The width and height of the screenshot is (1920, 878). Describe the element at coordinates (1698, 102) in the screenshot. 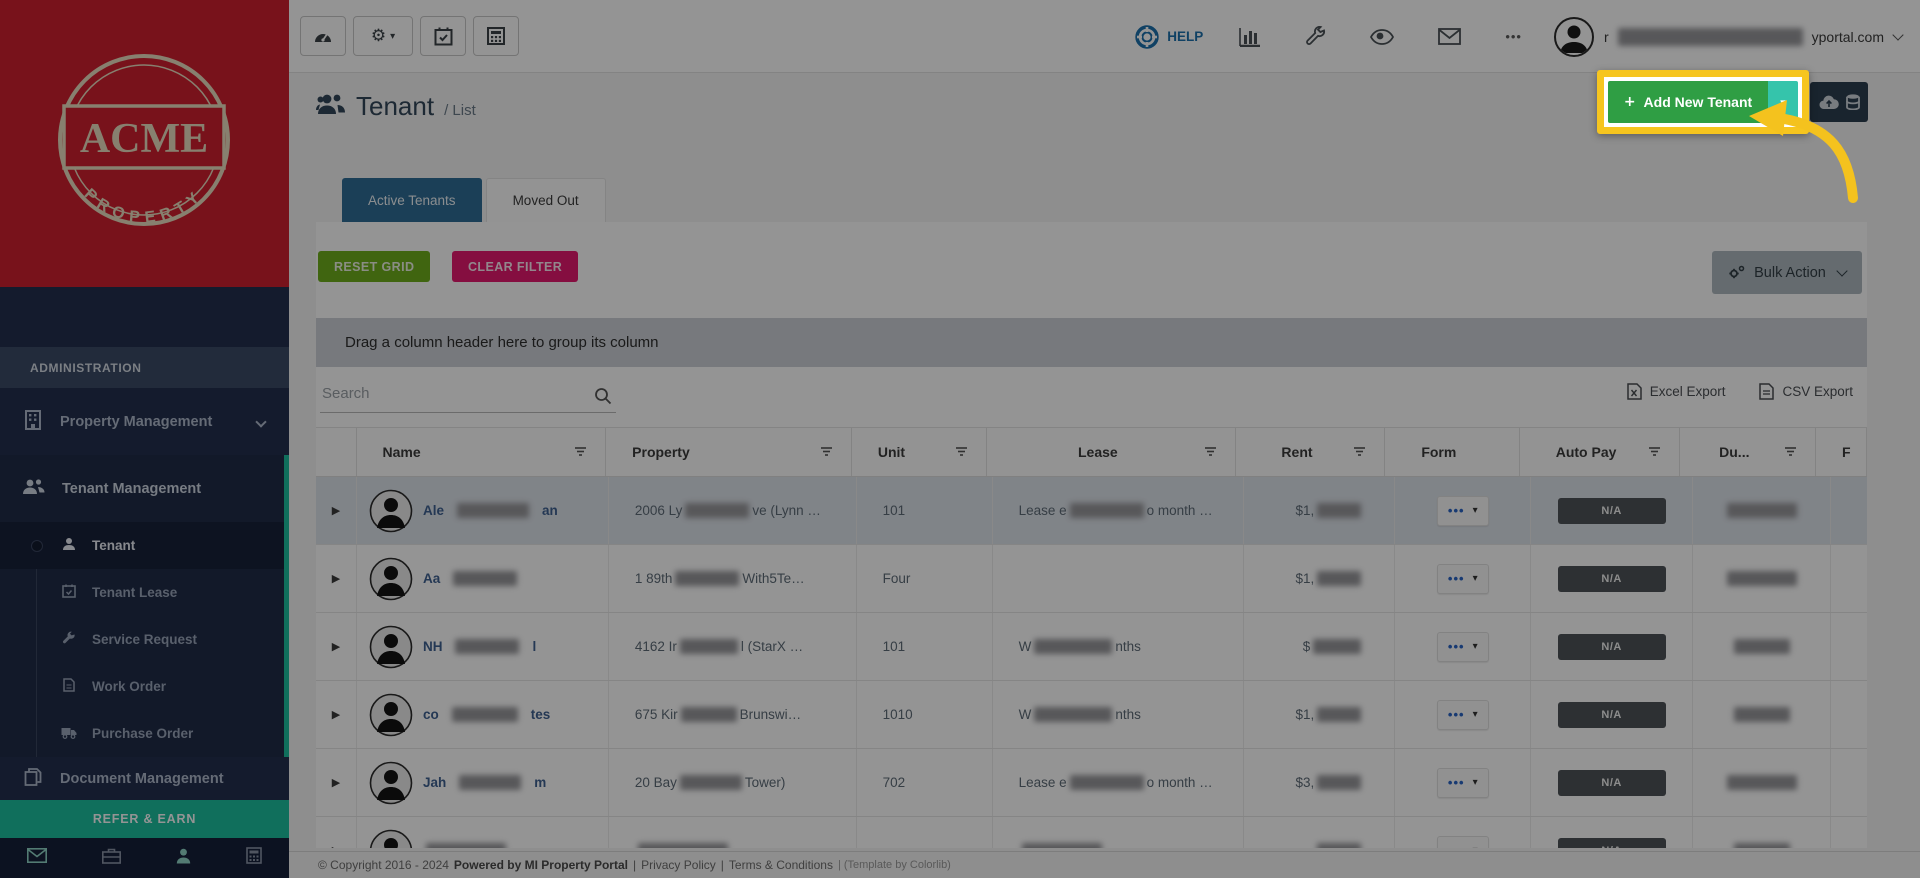

I see `add-new-tenant-label: Add New Tenant` at that location.